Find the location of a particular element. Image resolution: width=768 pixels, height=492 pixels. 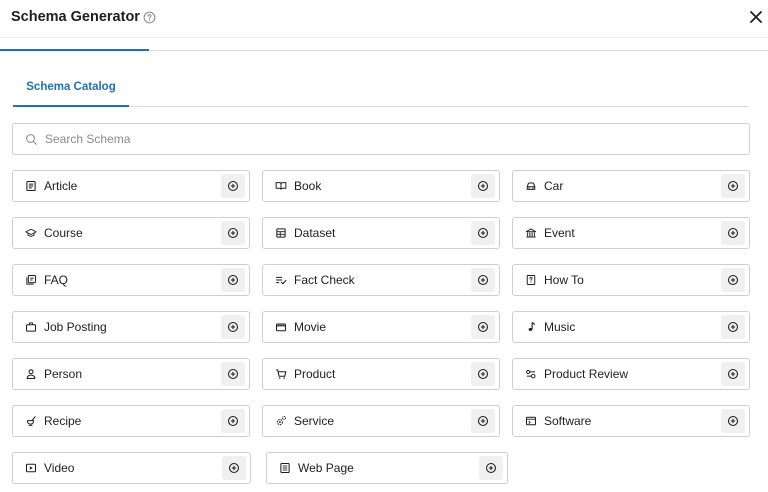

schema-card-label: Movie is located at coordinates (310, 327).